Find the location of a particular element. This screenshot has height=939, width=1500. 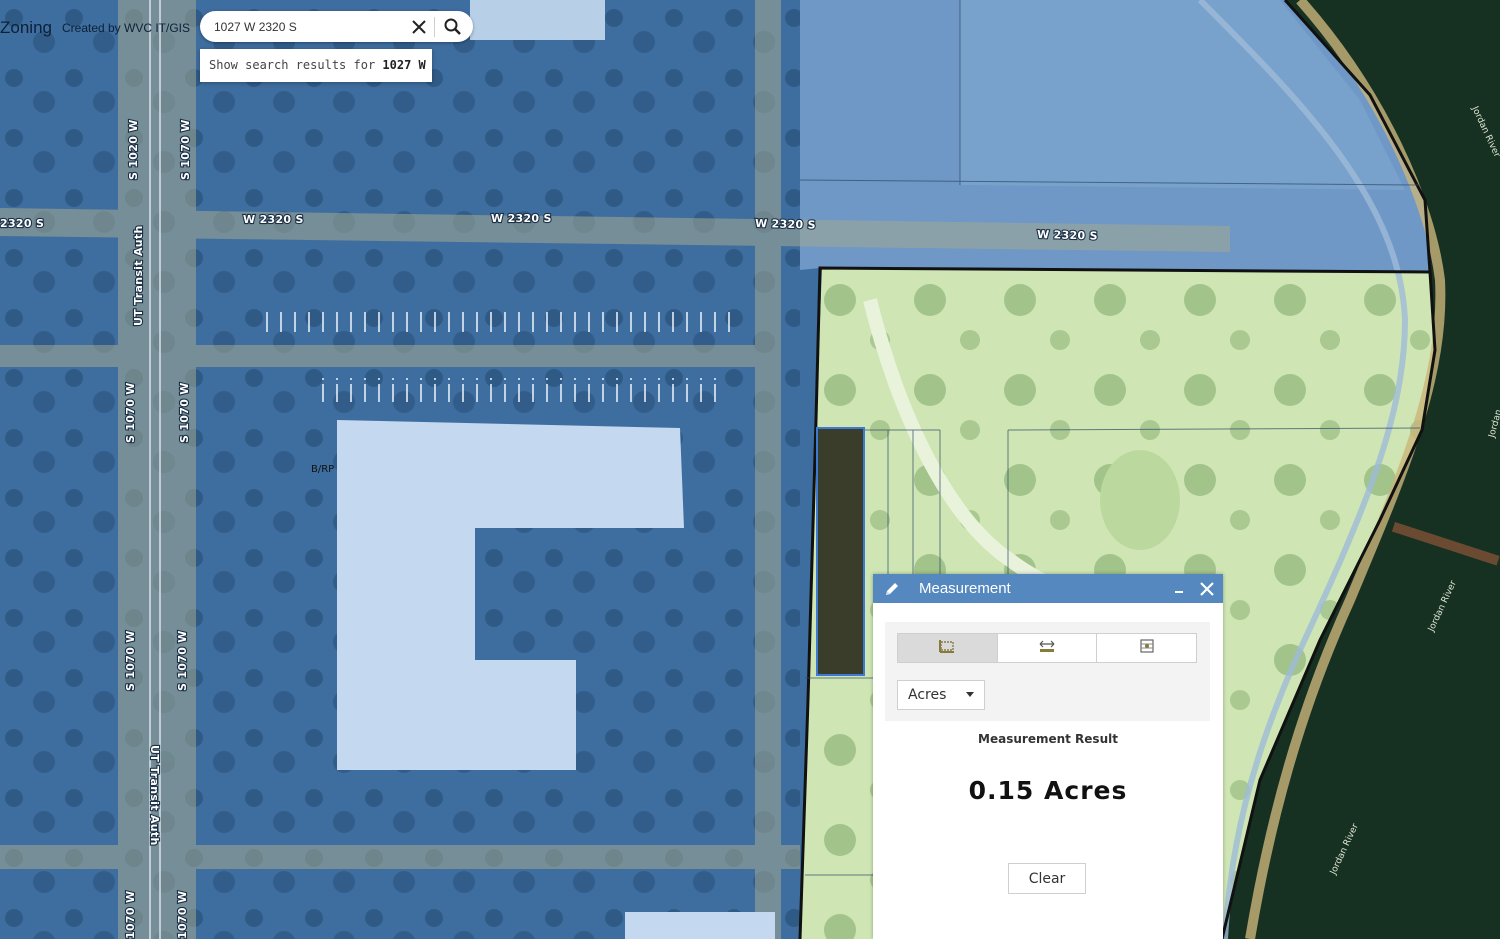

unit-select-value: Acres is located at coordinates (927, 695).